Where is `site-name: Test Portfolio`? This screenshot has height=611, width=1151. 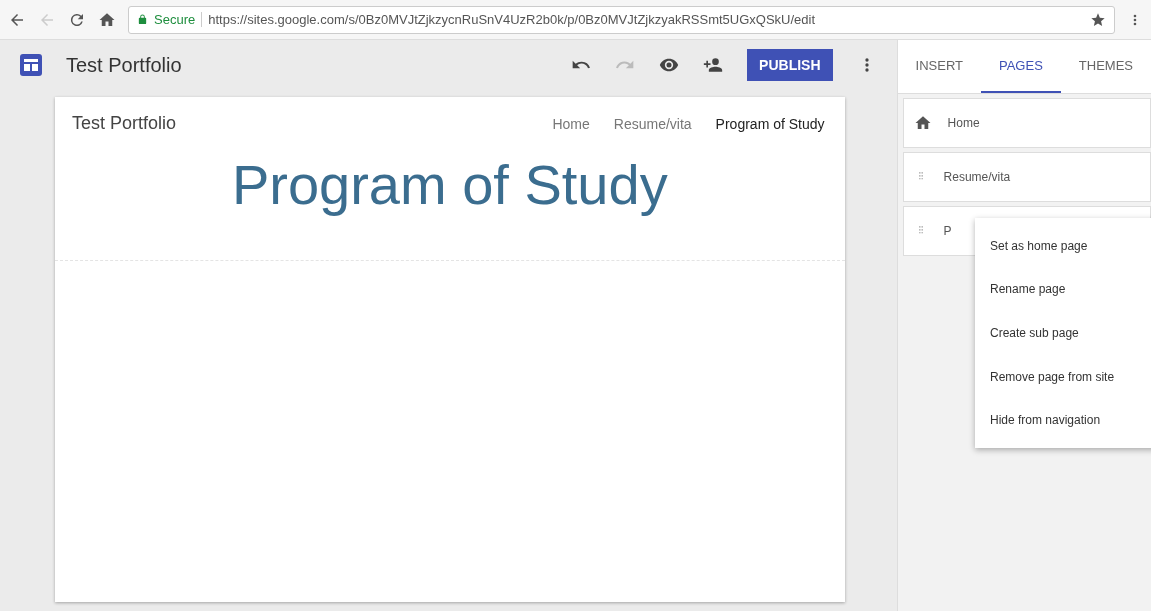
site-name: Test Portfolio is located at coordinates (125, 123).